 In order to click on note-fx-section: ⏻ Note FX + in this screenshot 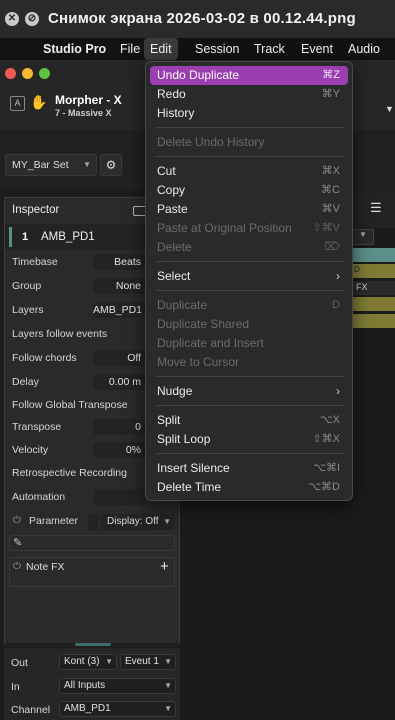, I will do `click(92, 572)`.